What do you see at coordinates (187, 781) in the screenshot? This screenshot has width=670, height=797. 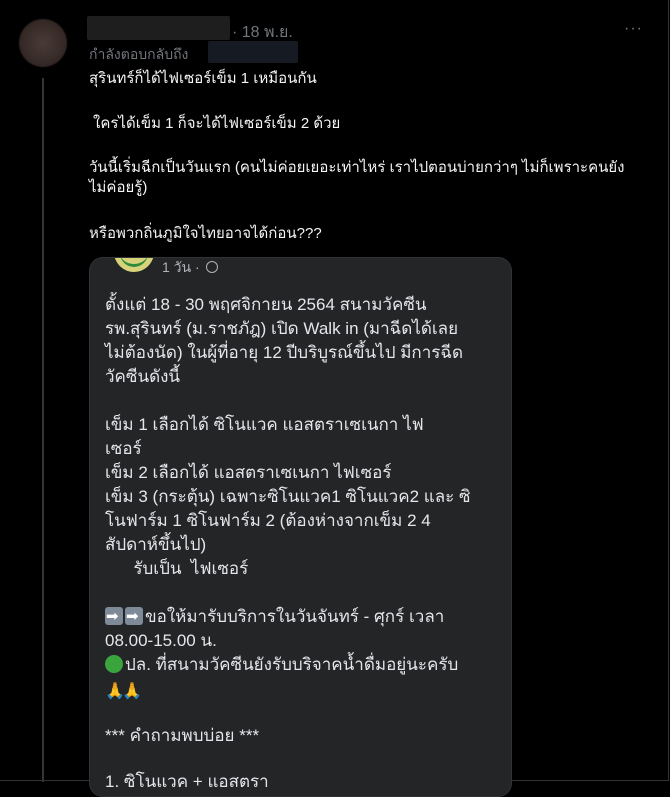 I see `card-line: 1. ซิโนแวค + แอสตรา` at bounding box center [187, 781].